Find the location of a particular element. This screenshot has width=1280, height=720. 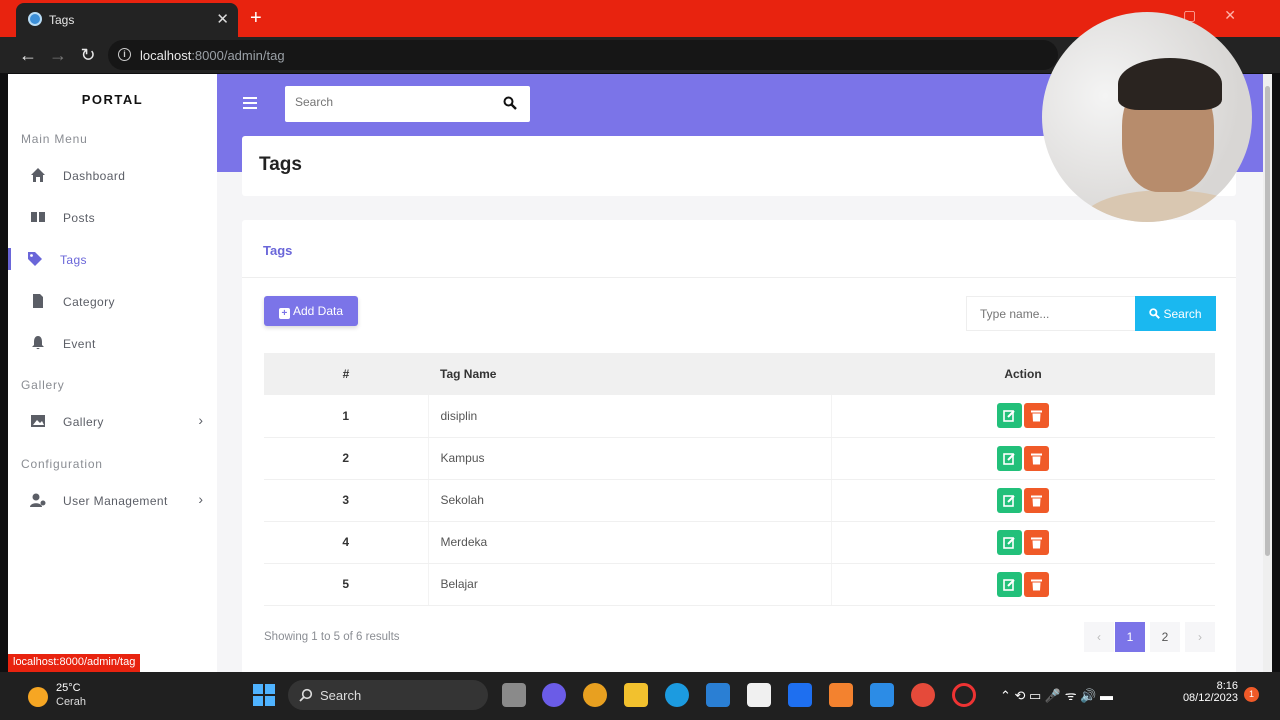

search-button-label: Search is located at coordinates (1182, 313).